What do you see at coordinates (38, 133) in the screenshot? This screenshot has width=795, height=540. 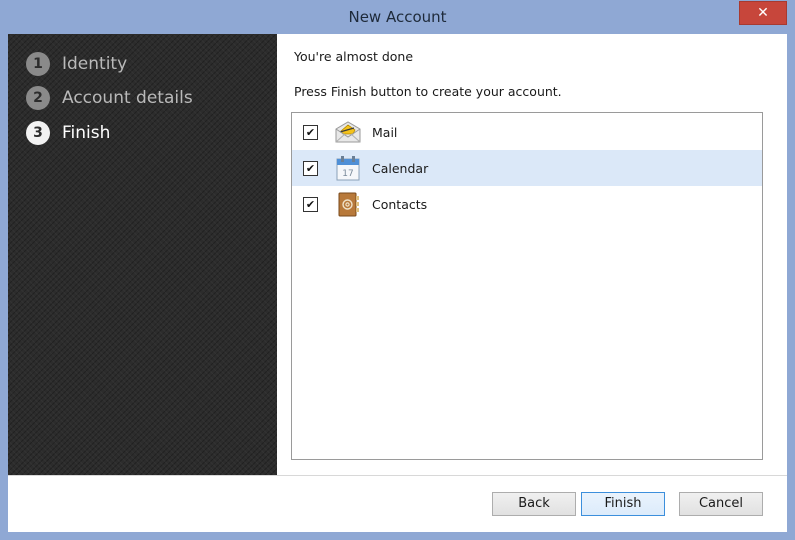 I see `step-number: 3` at bounding box center [38, 133].